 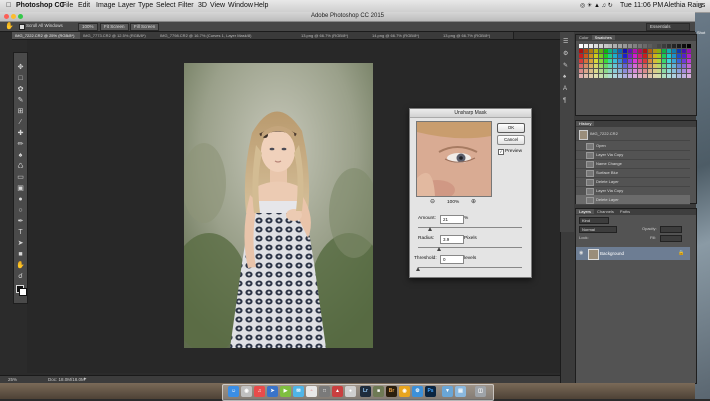 I want to click on app-icon: ■, so click(x=378, y=391).